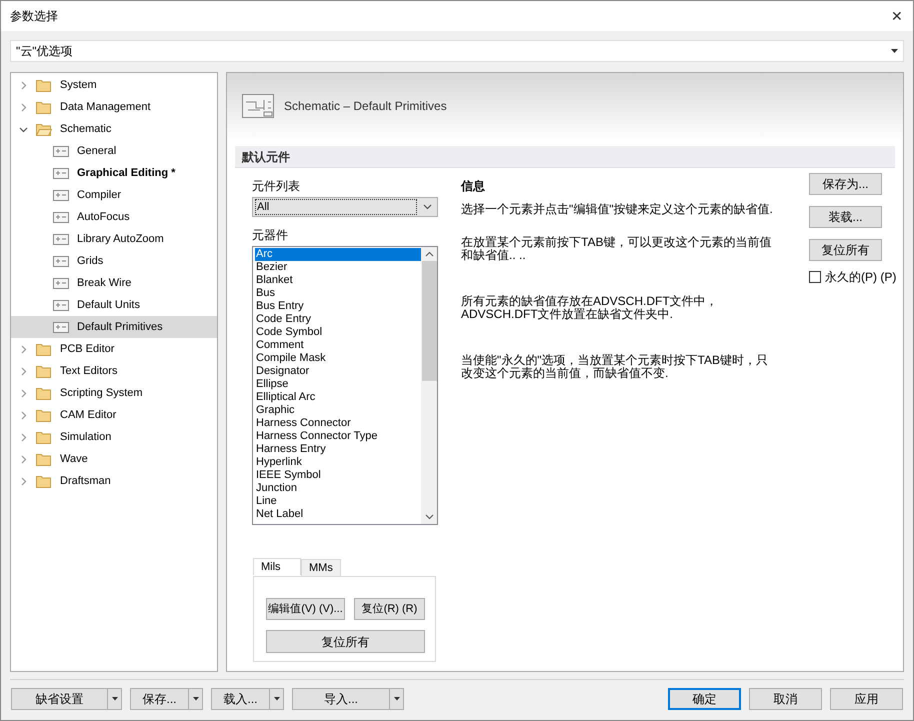 This screenshot has height=721, width=914. Describe the element at coordinates (338, 358) in the screenshot. I see `list-item: Compile Mask` at that location.